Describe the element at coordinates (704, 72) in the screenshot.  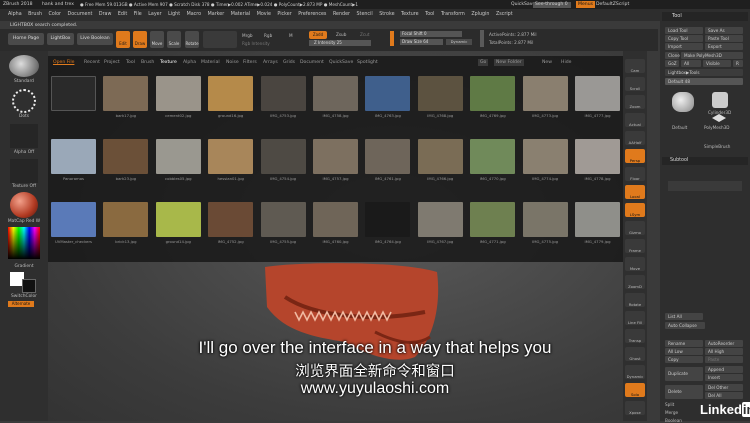
I see `lightbox-tools-button: Lightbox▶Tools` at that location.